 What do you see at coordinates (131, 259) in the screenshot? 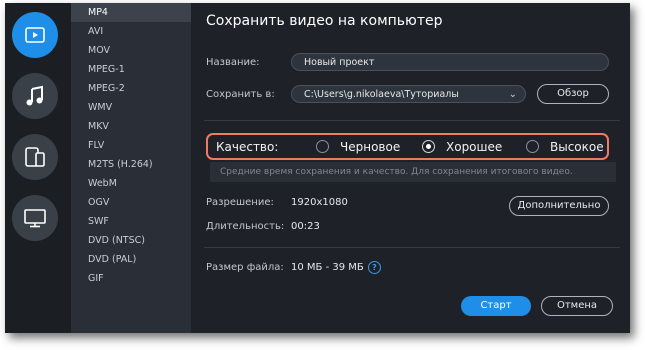
I see `format-item-dvd-pal: DVD (PAL)` at bounding box center [131, 259].